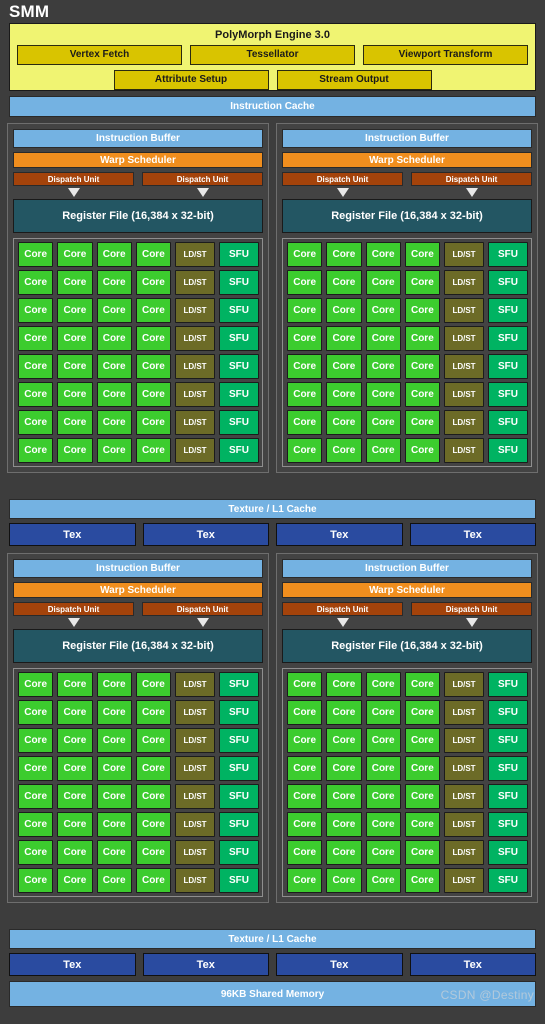 This screenshot has width=545, height=1024. I want to click on polymorph-unit-vertex-fetch: Vertex Fetch, so click(99, 55).